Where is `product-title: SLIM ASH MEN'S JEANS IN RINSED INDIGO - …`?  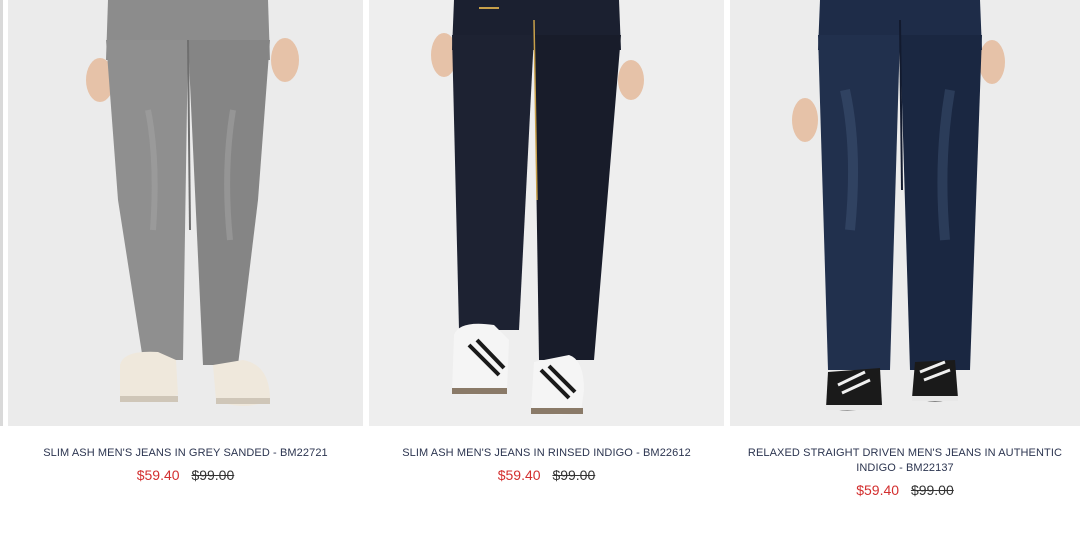
product-title: SLIM ASH MEN'S JEANS IN RINSED INDIGO - … is located at coordinates (546, 453).